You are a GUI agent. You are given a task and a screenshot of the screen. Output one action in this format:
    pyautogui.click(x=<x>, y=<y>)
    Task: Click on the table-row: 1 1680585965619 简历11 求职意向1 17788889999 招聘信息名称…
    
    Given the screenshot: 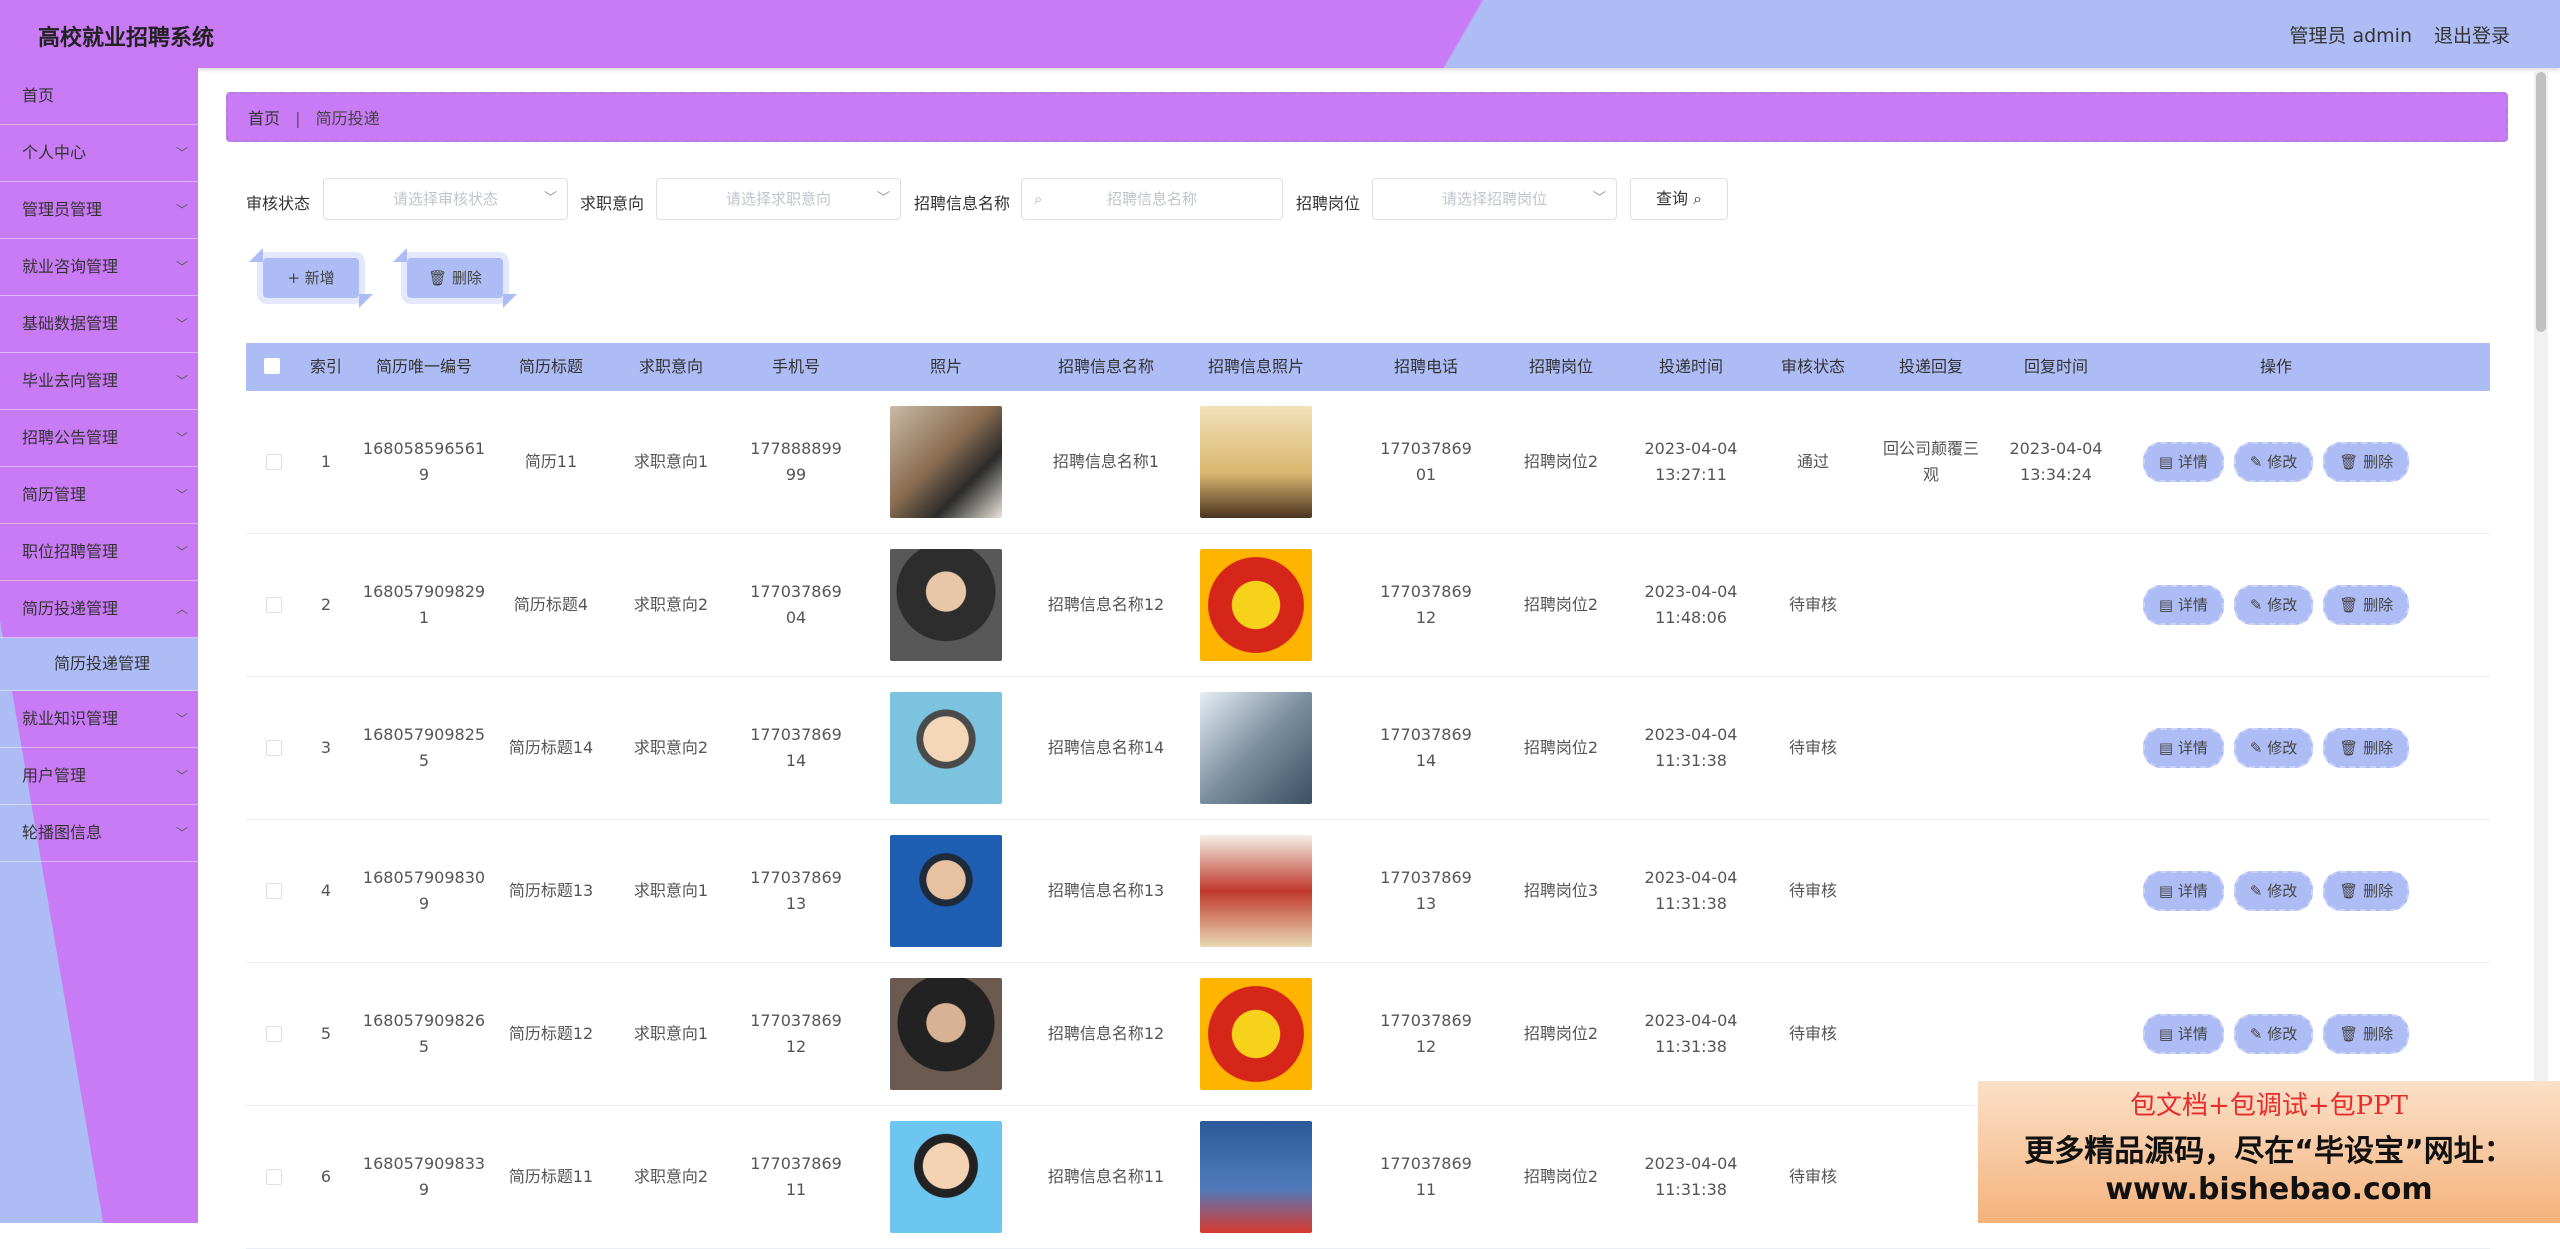 What is the action you would take?
    pyautogui.click(x=1368, y=462)
    